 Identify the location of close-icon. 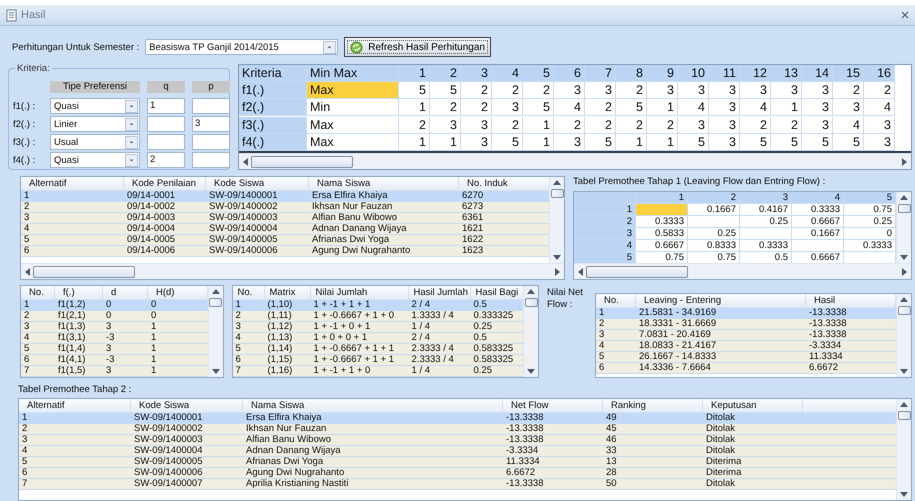
(905, 15).